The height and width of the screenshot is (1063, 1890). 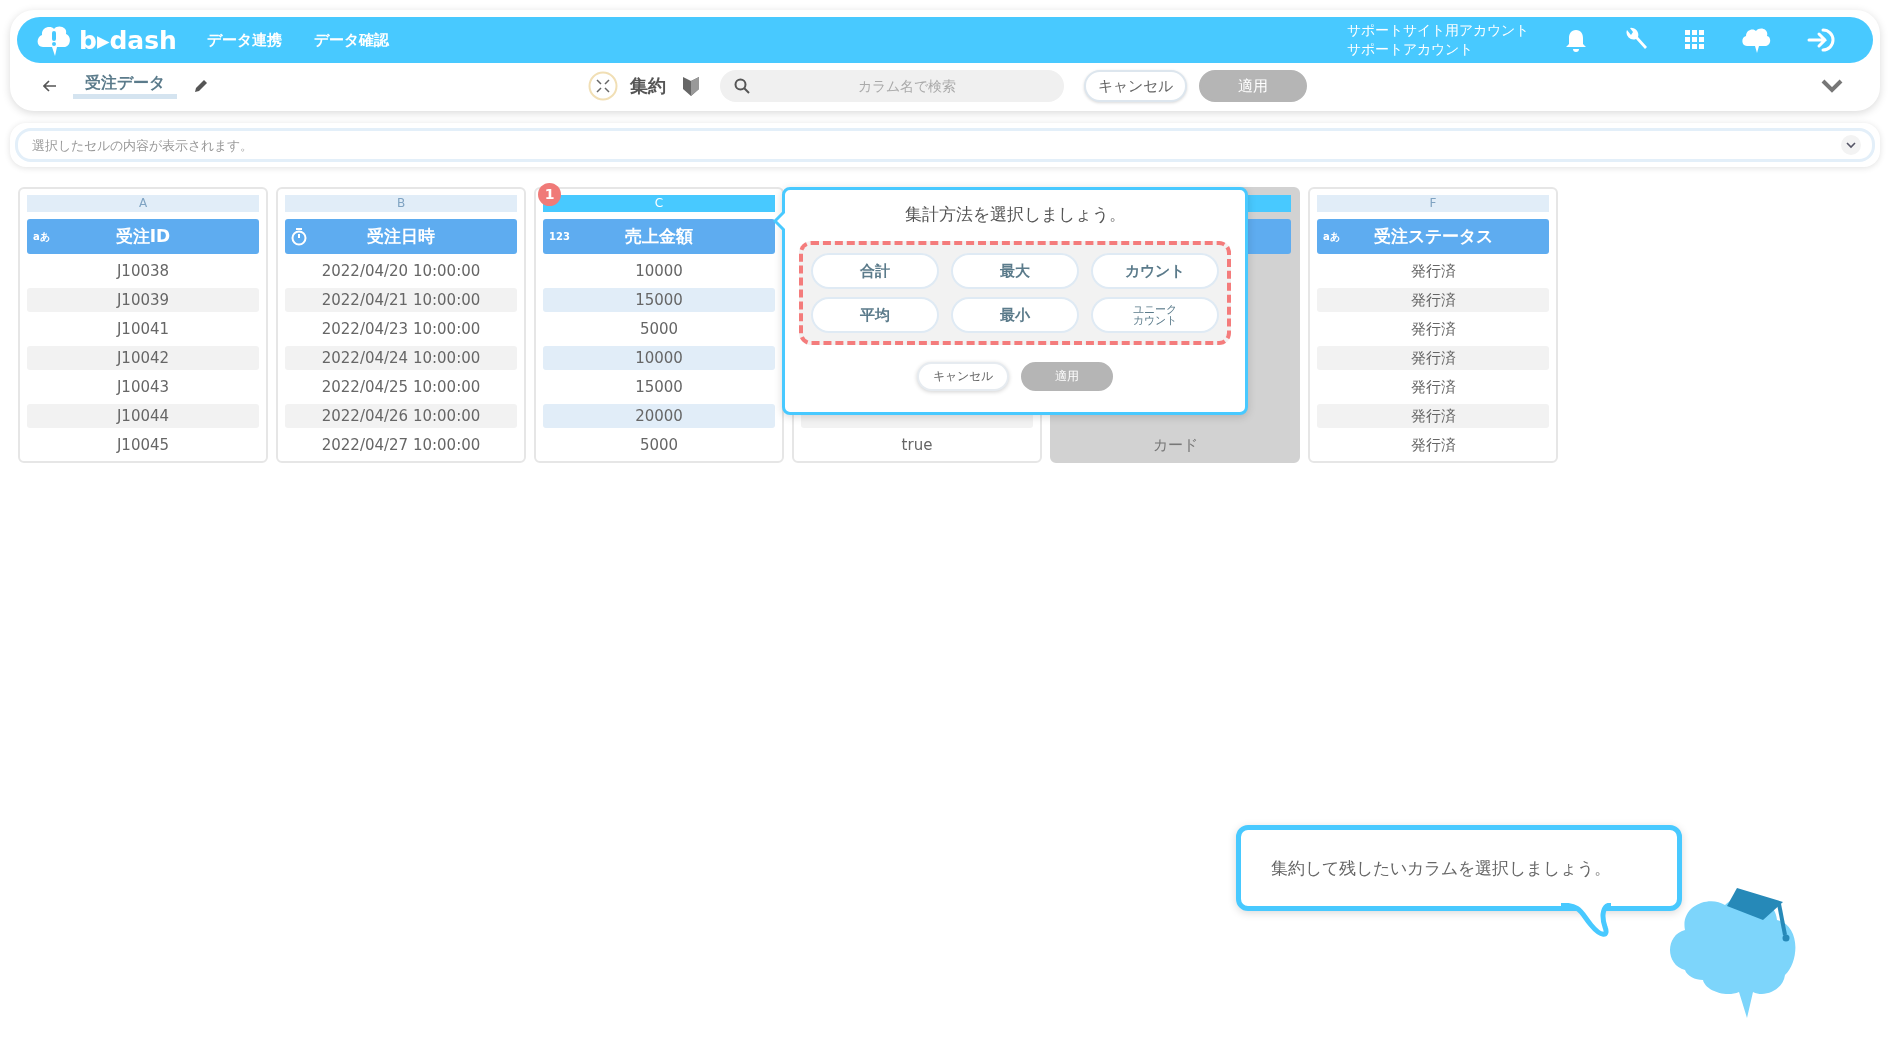 What do you see at coordinates (1822, 40) in the screenshot?
I see `logout-icon` at bounding box center [1822, 40].